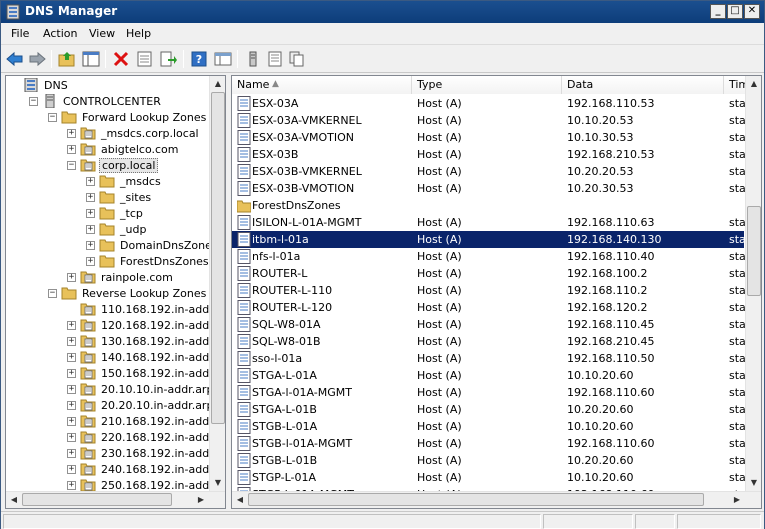 This screenshot has height=529, width=765. What do you see at coordinates (144, 389) in the screenshot?
I see `tree-node: +20.10.10.in-addr.arpa` at bounding box center [144, 389].